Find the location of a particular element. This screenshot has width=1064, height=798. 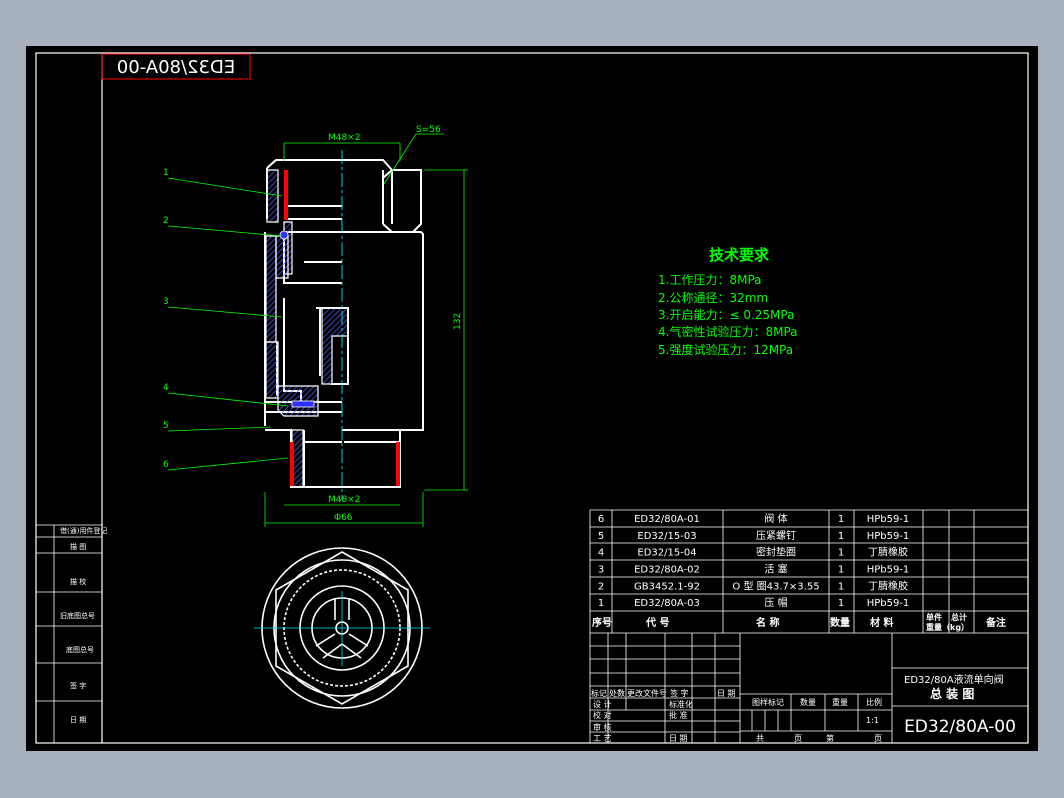

bom-row-5-name: O 型 圈43.7×3.55 is located at coordinates (775, 585).